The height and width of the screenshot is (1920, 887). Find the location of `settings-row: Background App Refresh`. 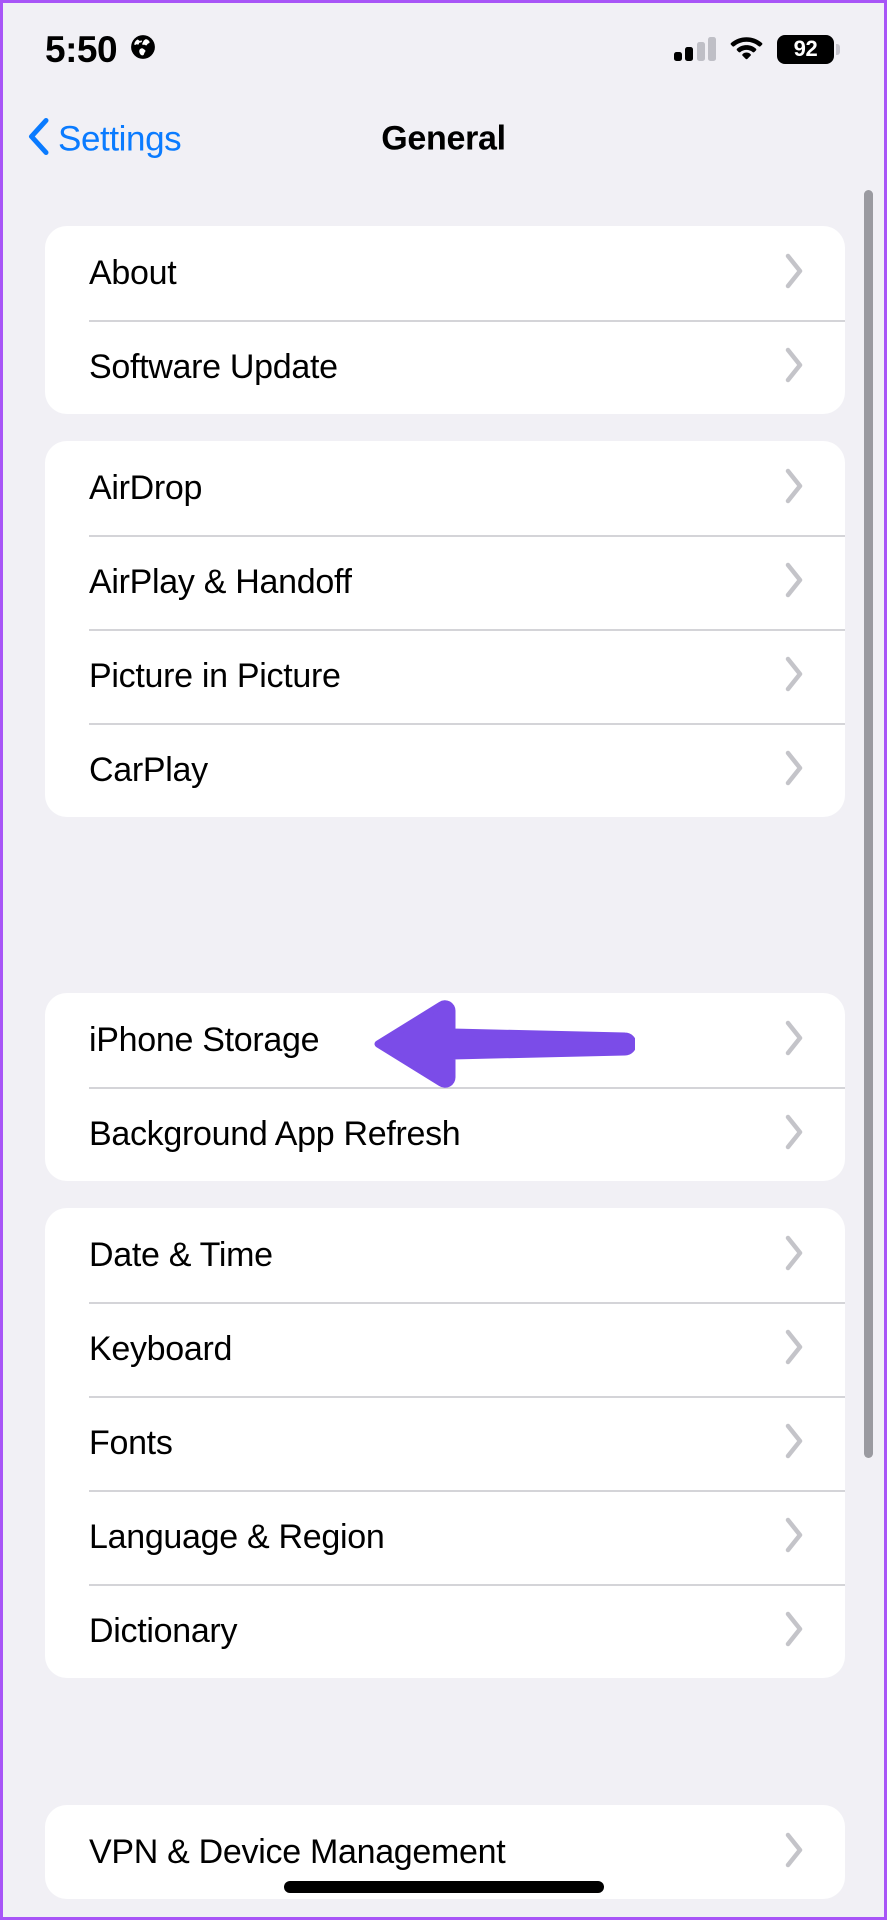

settings-row: Background App Refresh is located at coordinates (445, 1134).